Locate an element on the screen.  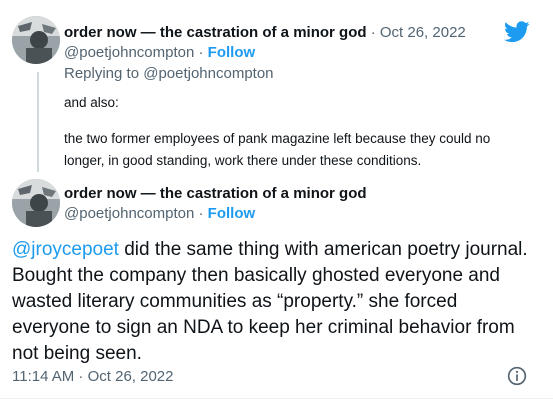
divider is located at coordinates (276, 398).